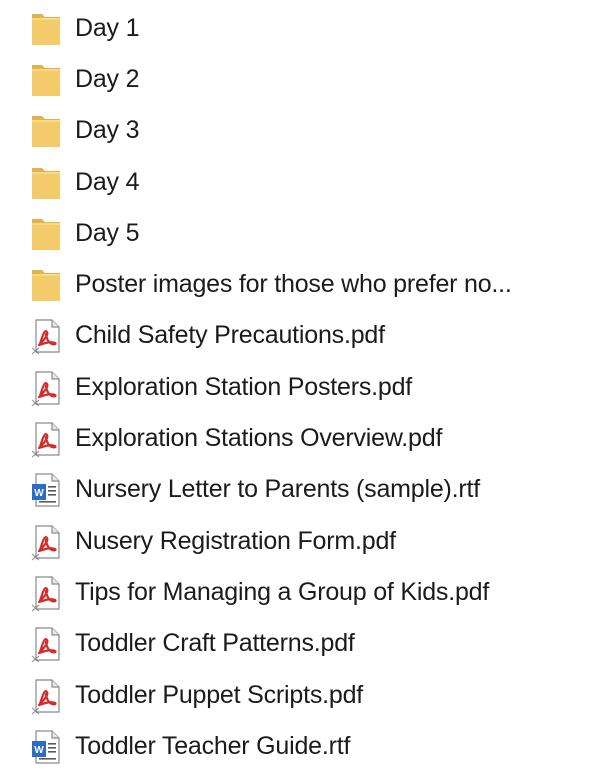 This screenshot has height=772, width=593. Describe the element at coordinates (278, 489) in the screenshot. I see `file-name-label: Nursery Letter to Parents (sample).rtf` at that location.